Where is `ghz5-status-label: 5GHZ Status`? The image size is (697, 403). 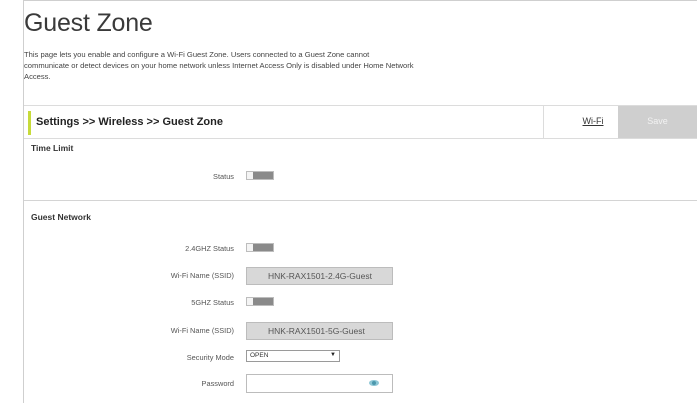
ghz5-status-label: 5GHZ Status is located at coordinates (212, 302).